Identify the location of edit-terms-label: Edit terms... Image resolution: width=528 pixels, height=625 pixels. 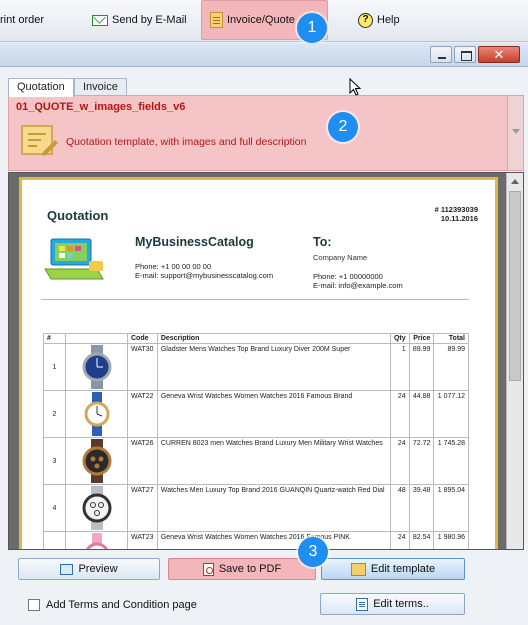
(401, 604).